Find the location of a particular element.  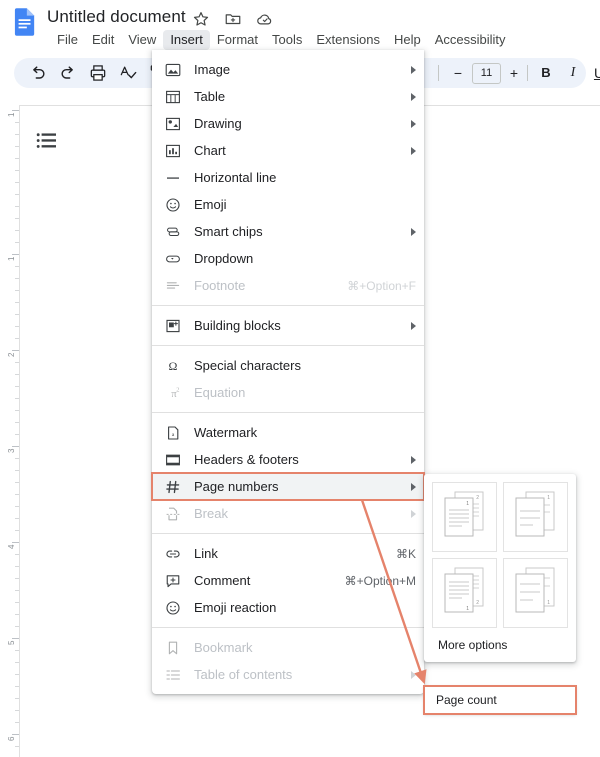

page-number-bottom-right-all-pages-option: 2 1 is located at coordinates (464, 593).